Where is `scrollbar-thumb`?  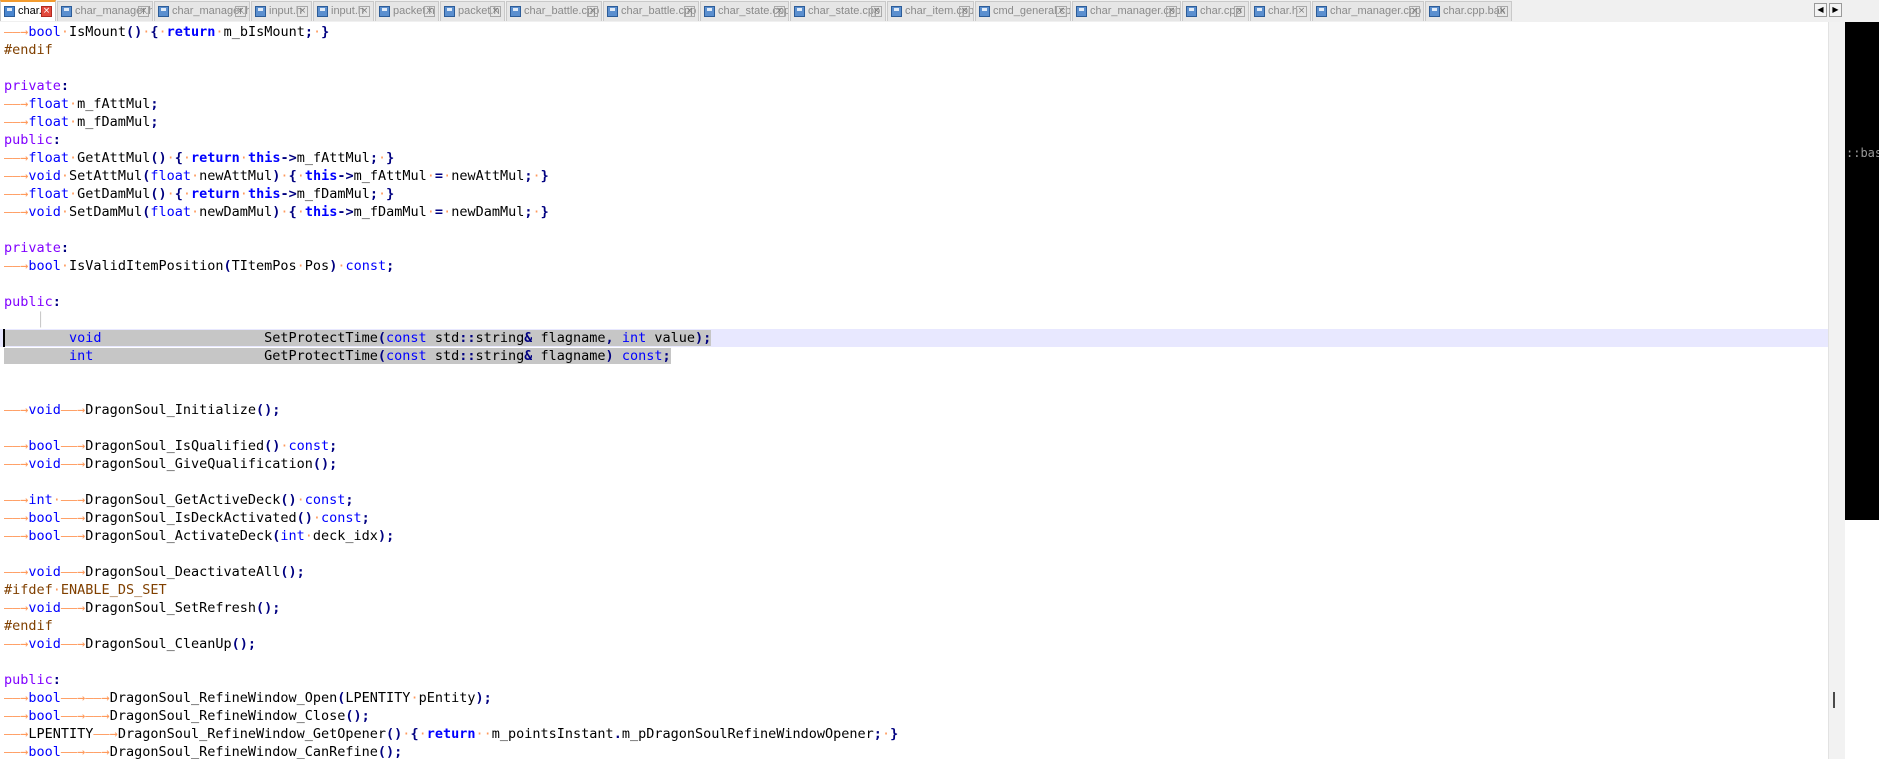
scrollbar-thumb is located at coordinates (1834, 700).